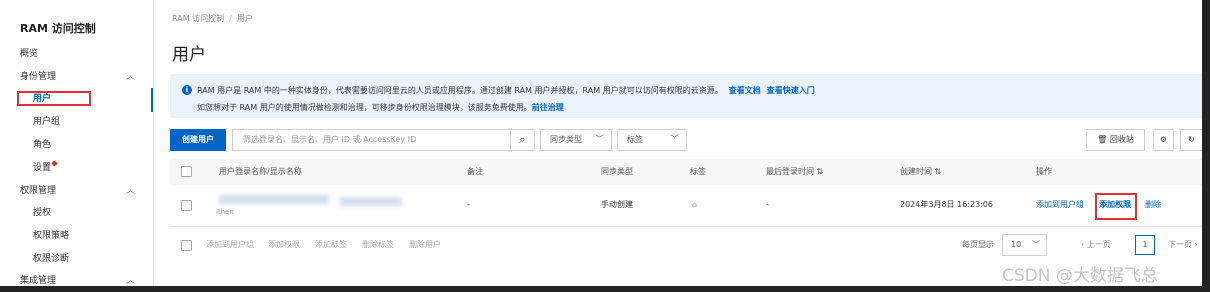 This screenshot has width=1210, height=292. I want to click on active-indicator, so click(152, 100).